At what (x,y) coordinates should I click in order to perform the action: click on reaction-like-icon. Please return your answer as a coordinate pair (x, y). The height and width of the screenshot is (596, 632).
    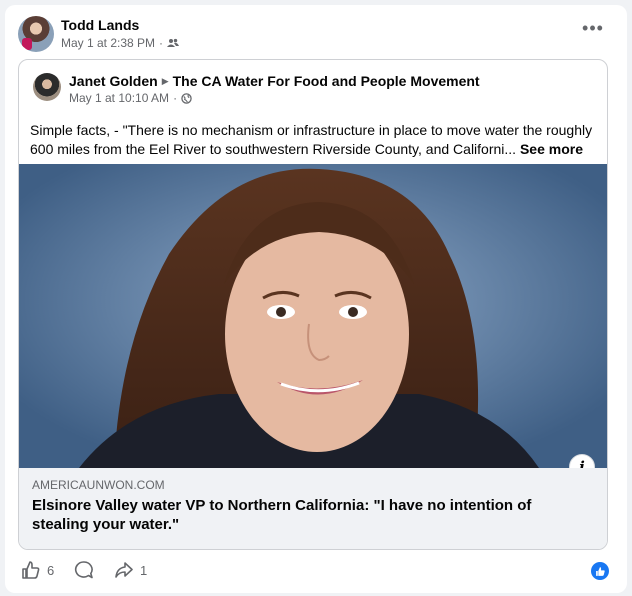
    Looking at the image, I should click on (600, 571).